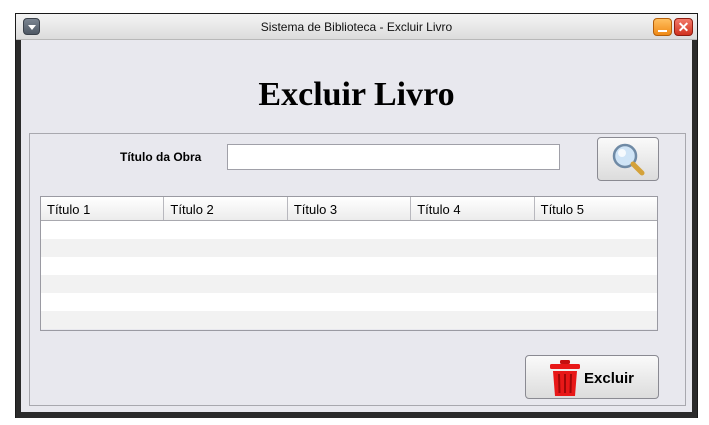 The image size is (709, 425). I want to click on page-title: Excluir Livro, so click(356, 94).